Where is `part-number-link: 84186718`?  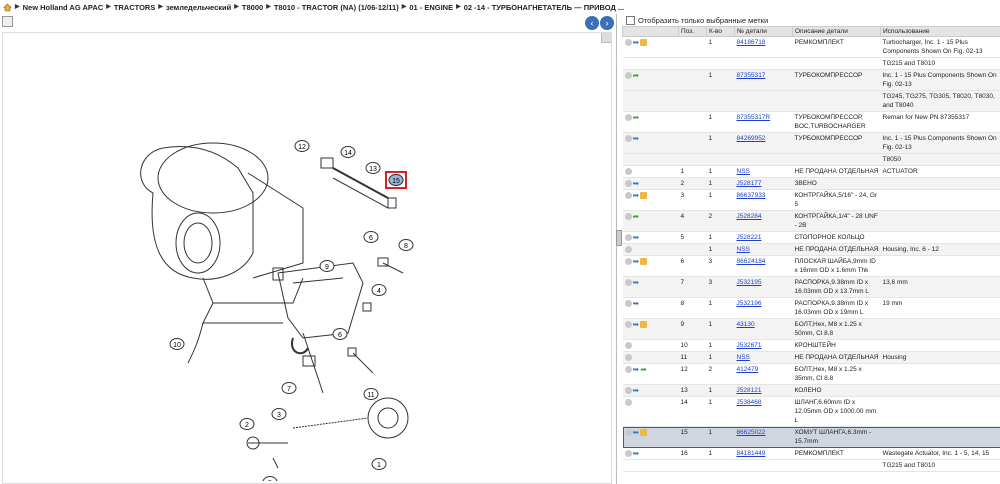
part-number-link: 84186718 is located at coordinates (751, 42).